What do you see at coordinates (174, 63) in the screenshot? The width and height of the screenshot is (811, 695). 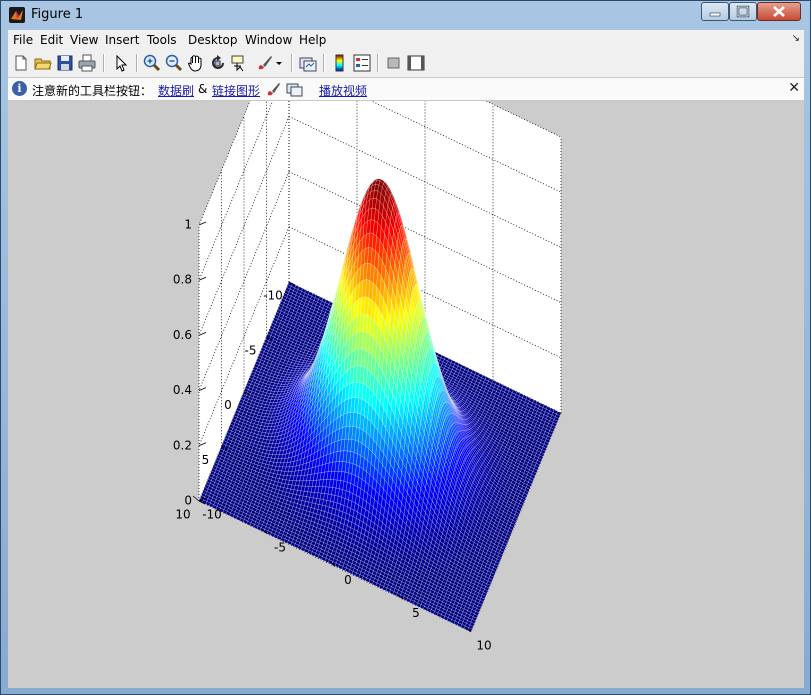 I see `zoom-out-icon` at bounding box center [174, 63].